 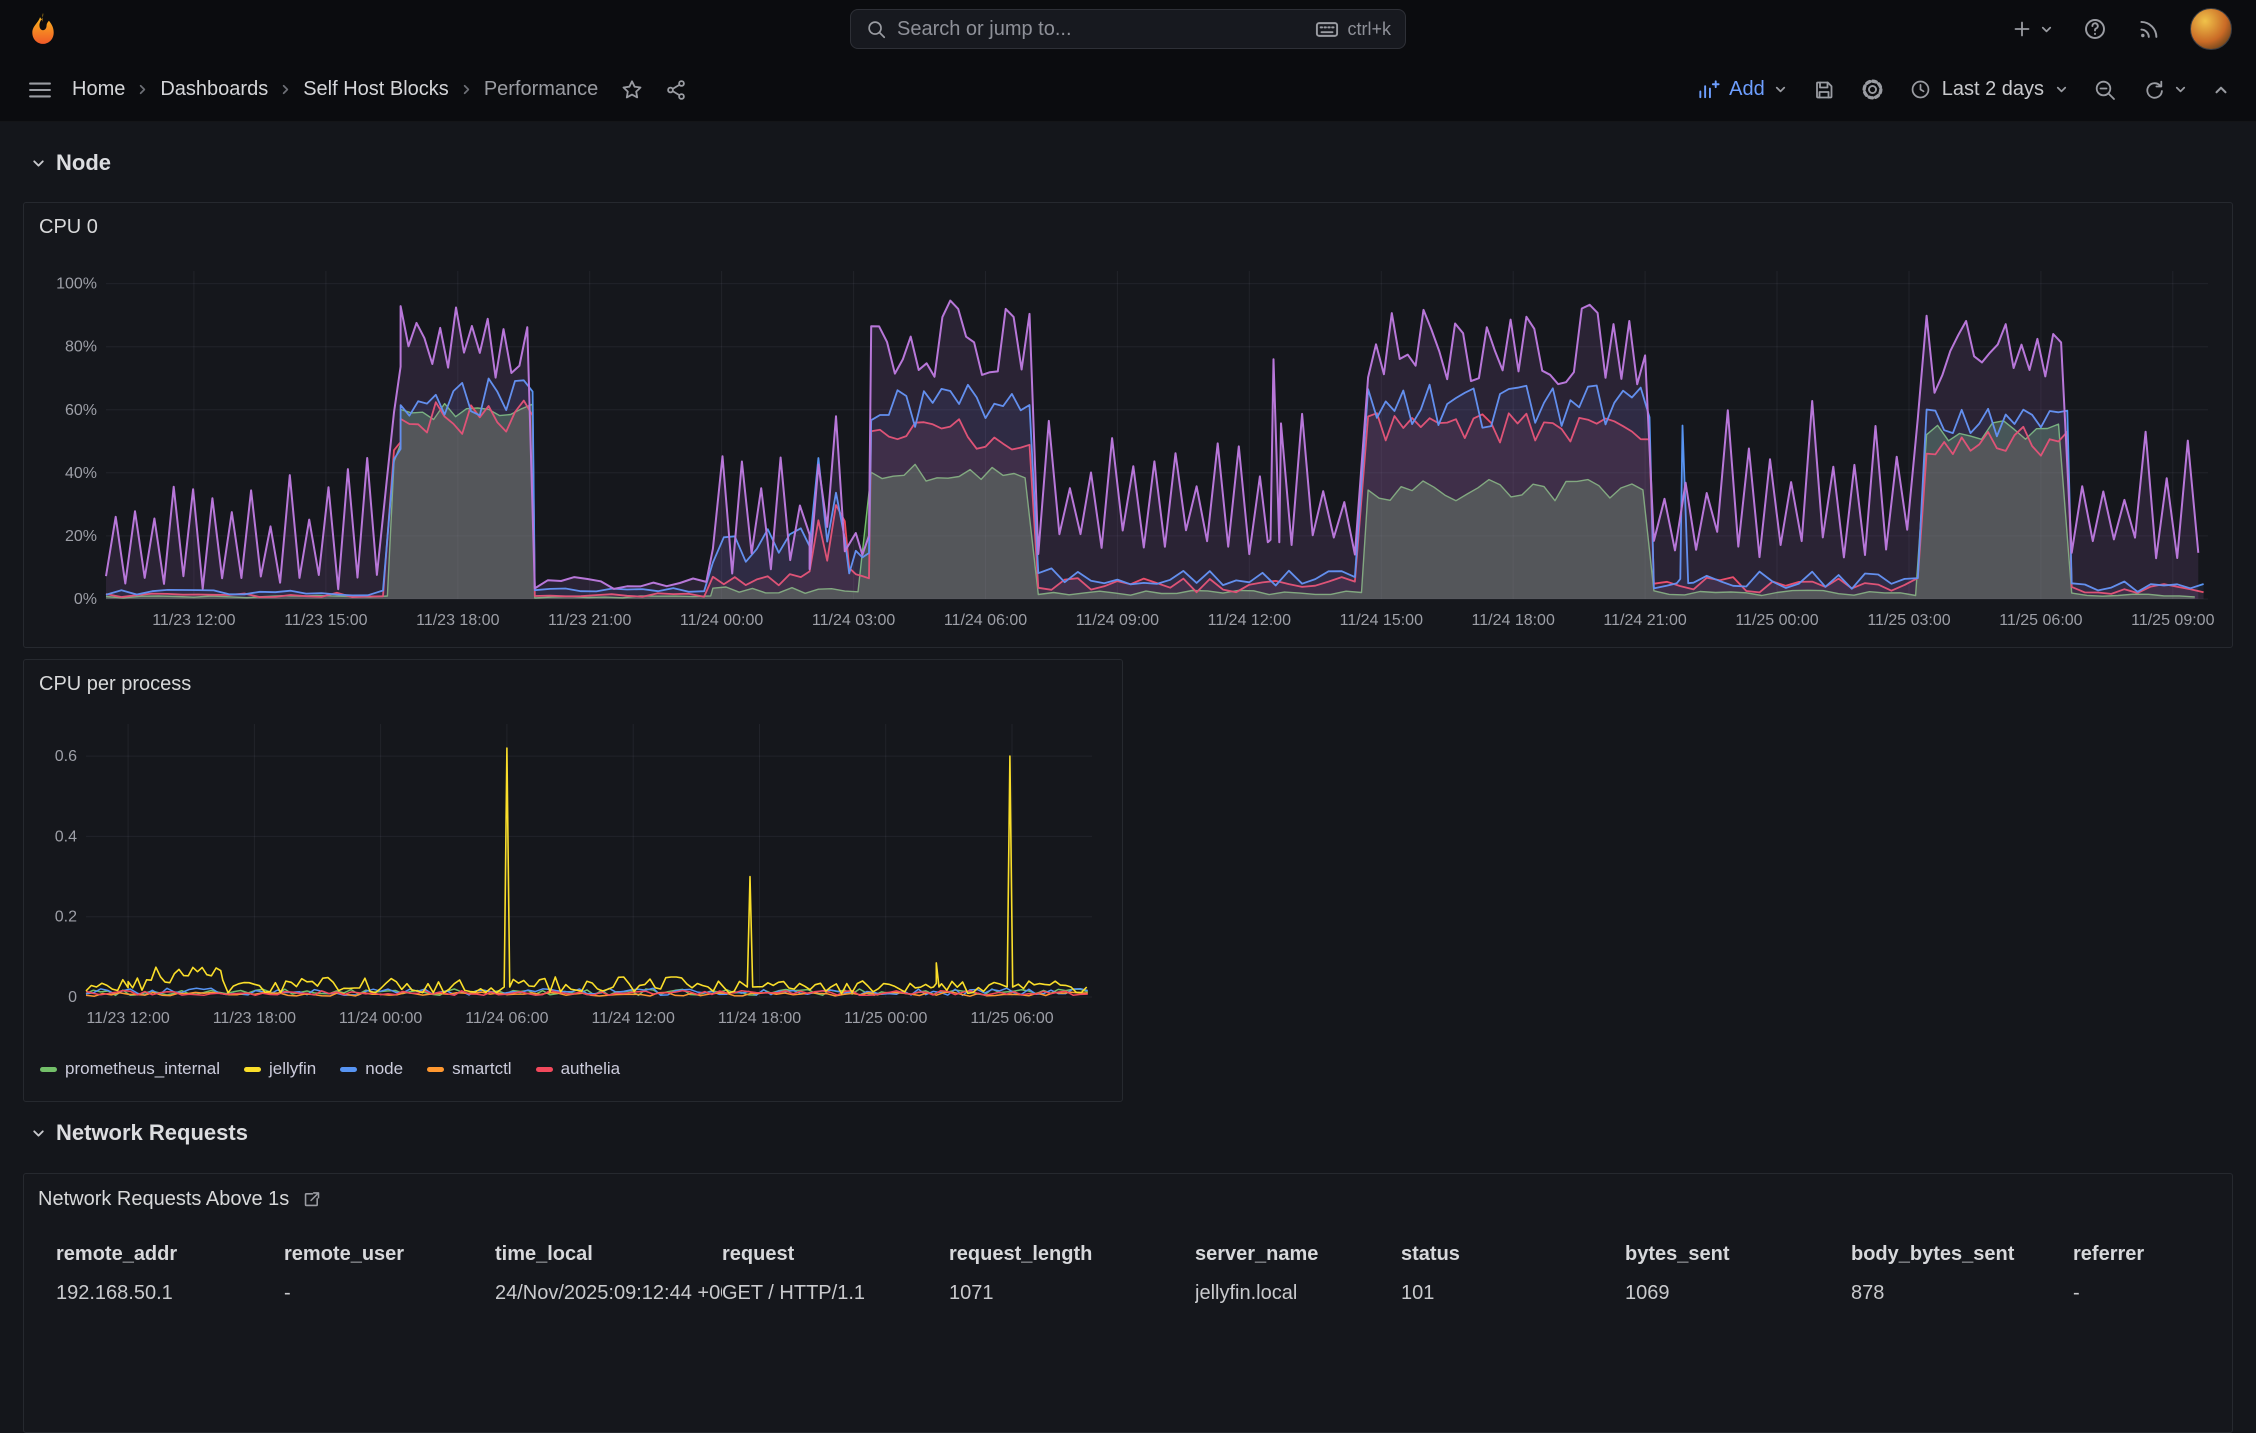 I want to click on top-bar: Search or jump to... ctrl+k, so click(x=1128, y=29).